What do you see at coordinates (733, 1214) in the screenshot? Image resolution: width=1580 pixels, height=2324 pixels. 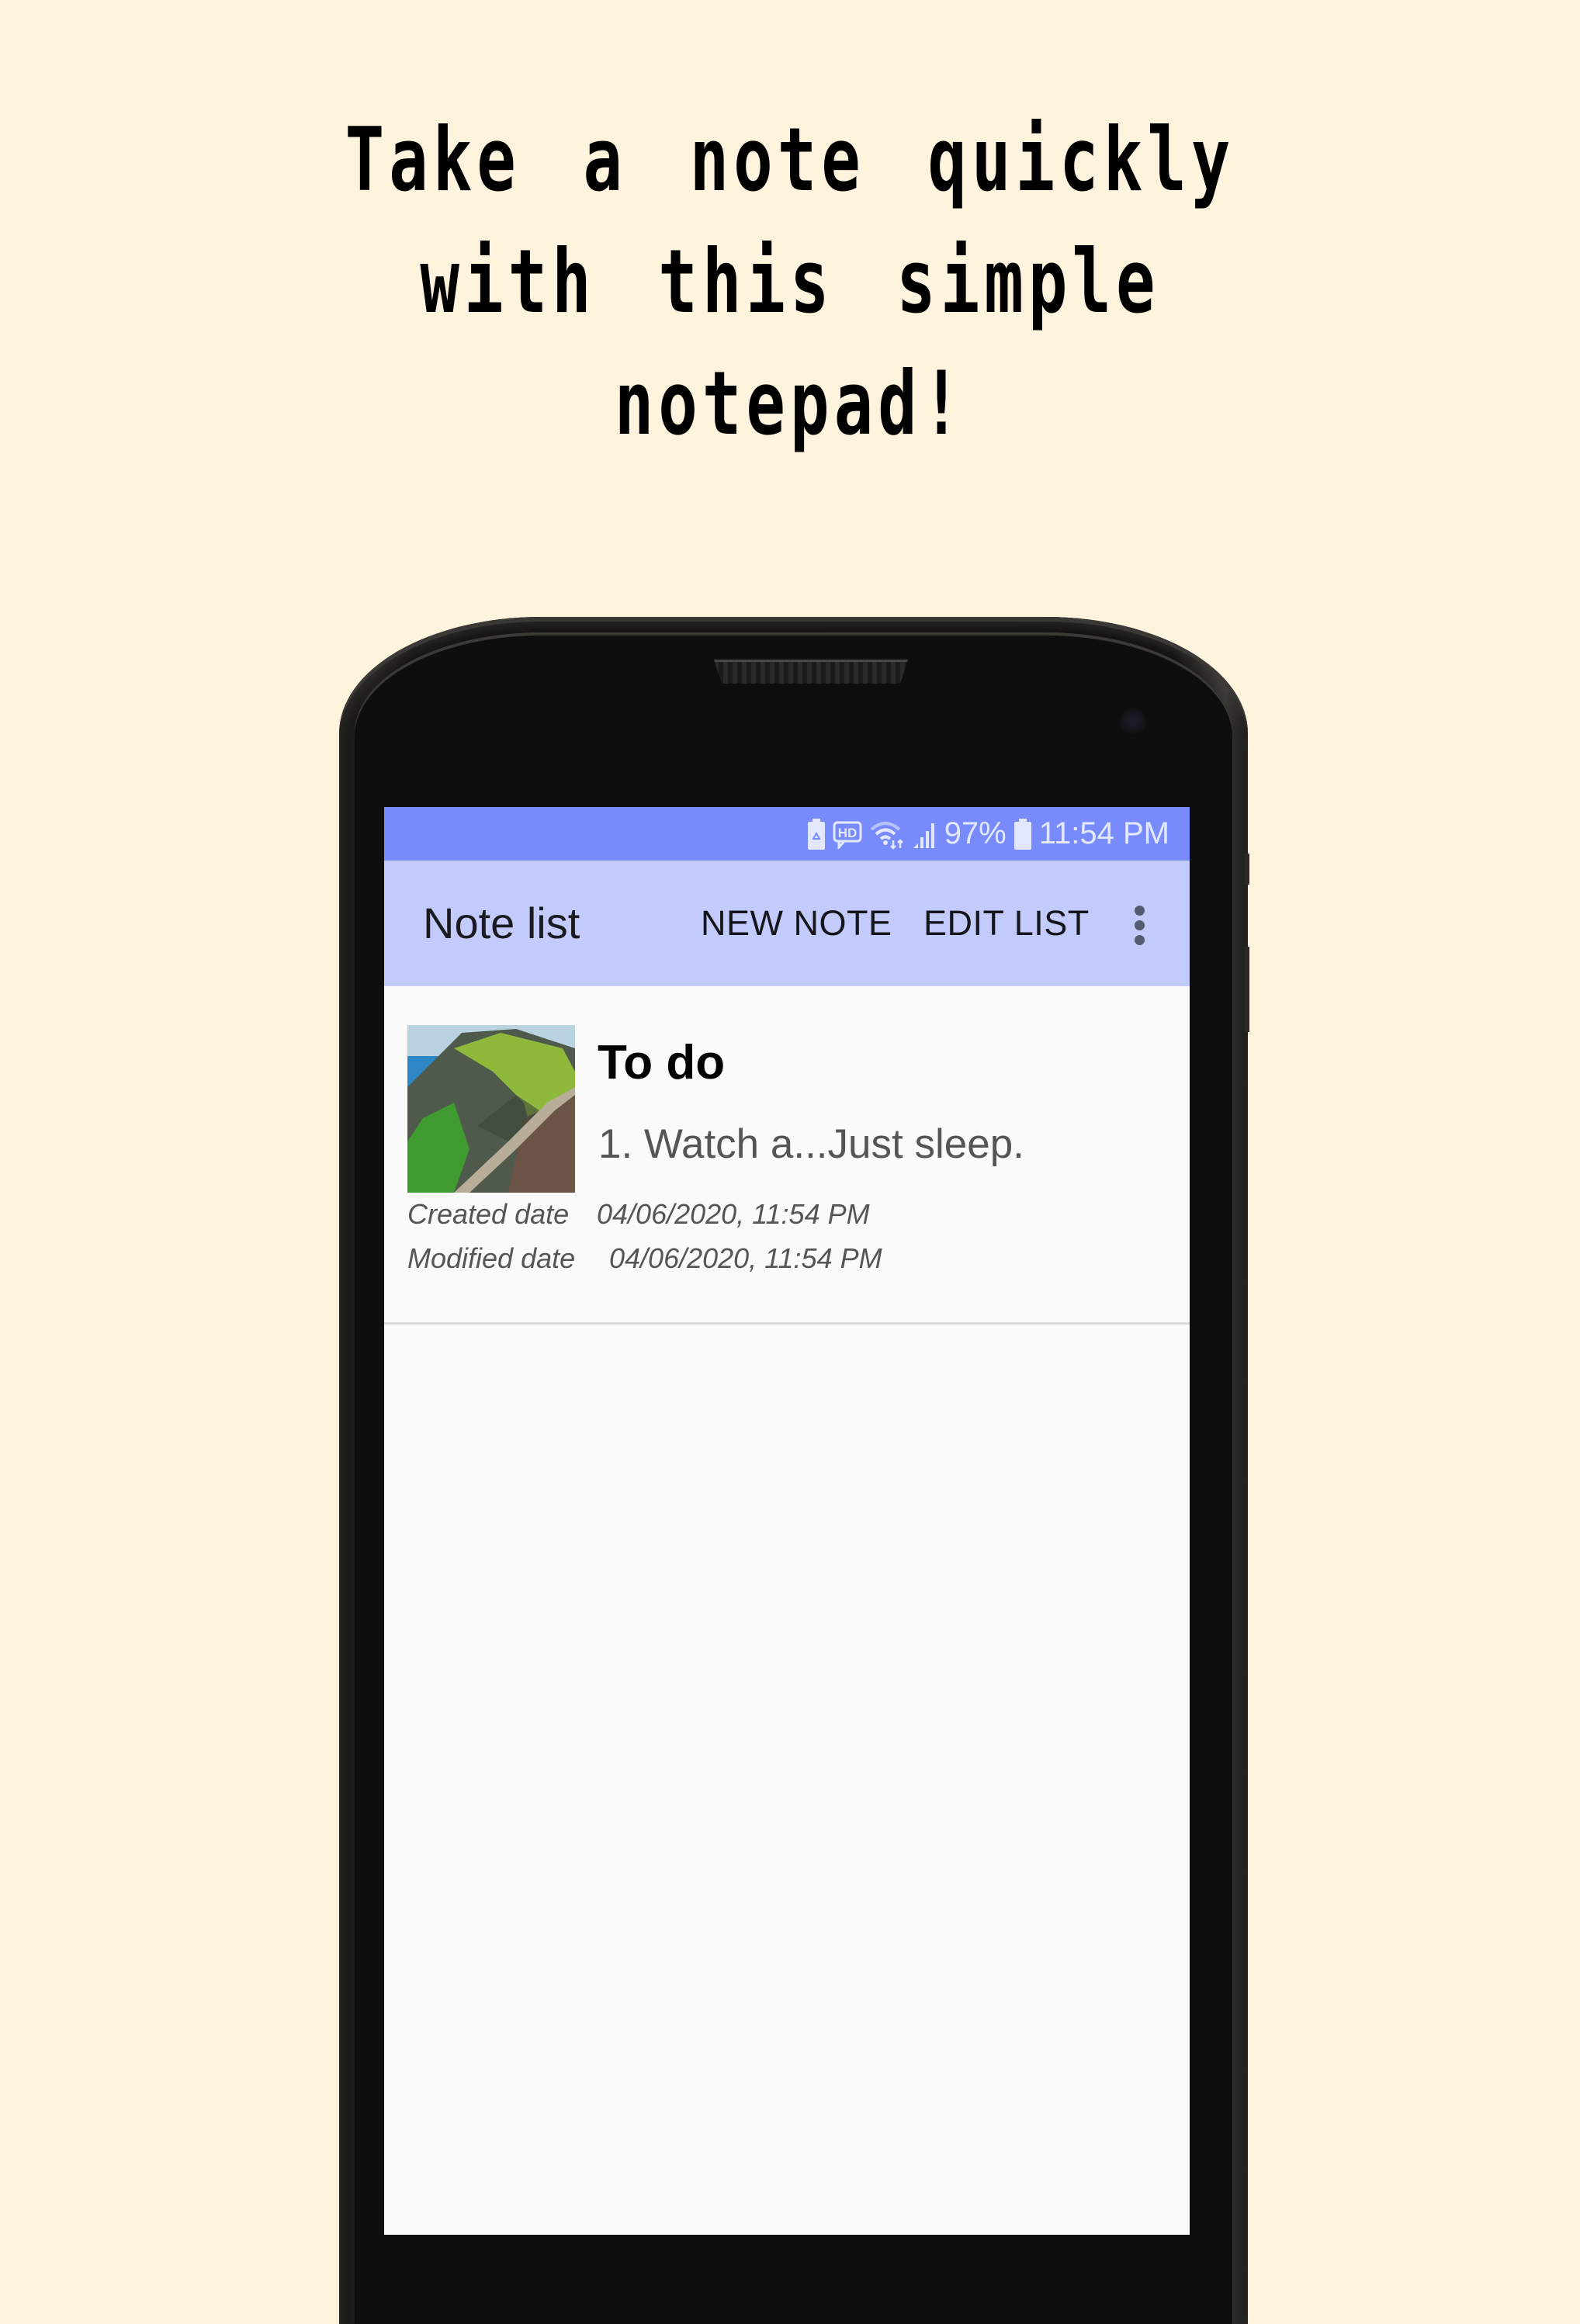 I see `created-date-value: 04/06/2020, 11:54 PM` at bounding box center [733, 1214].